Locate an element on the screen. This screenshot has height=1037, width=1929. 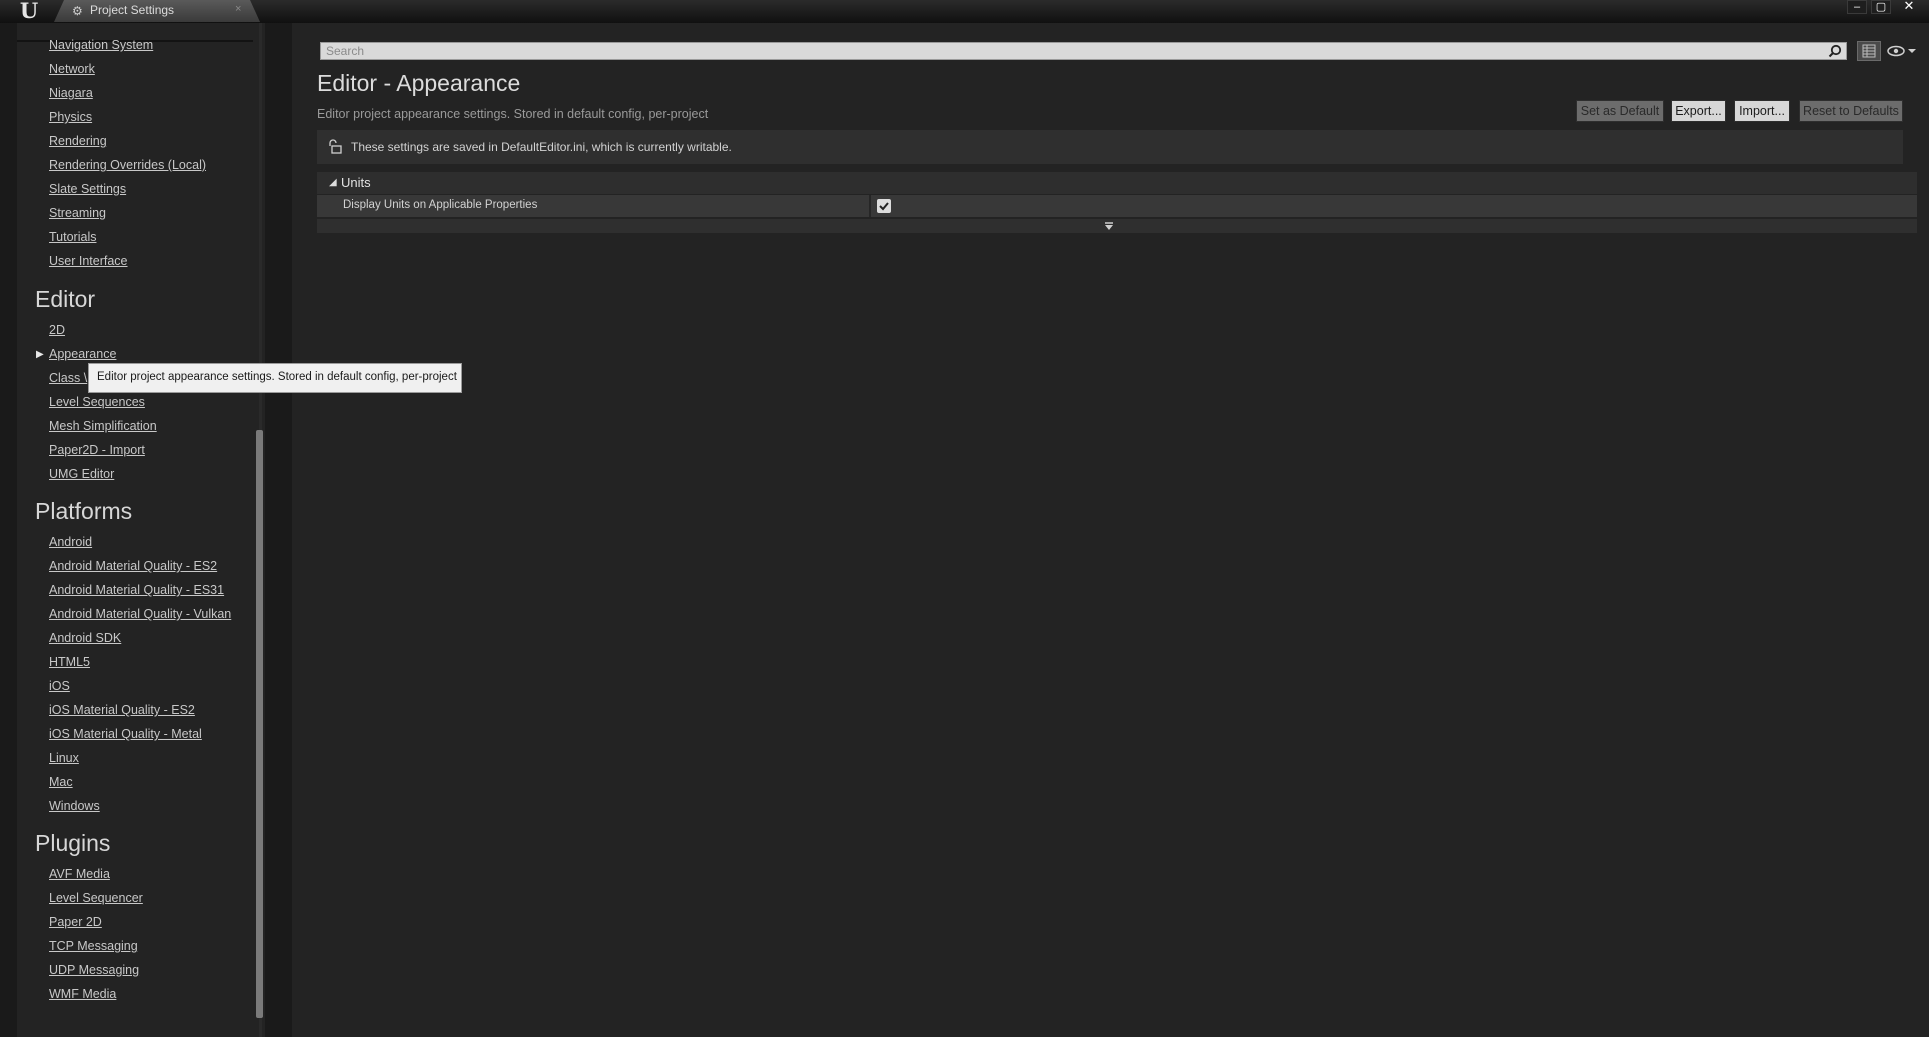
sidebar-item-android-sdk: Android SDK is located at coordinates (85, 638).